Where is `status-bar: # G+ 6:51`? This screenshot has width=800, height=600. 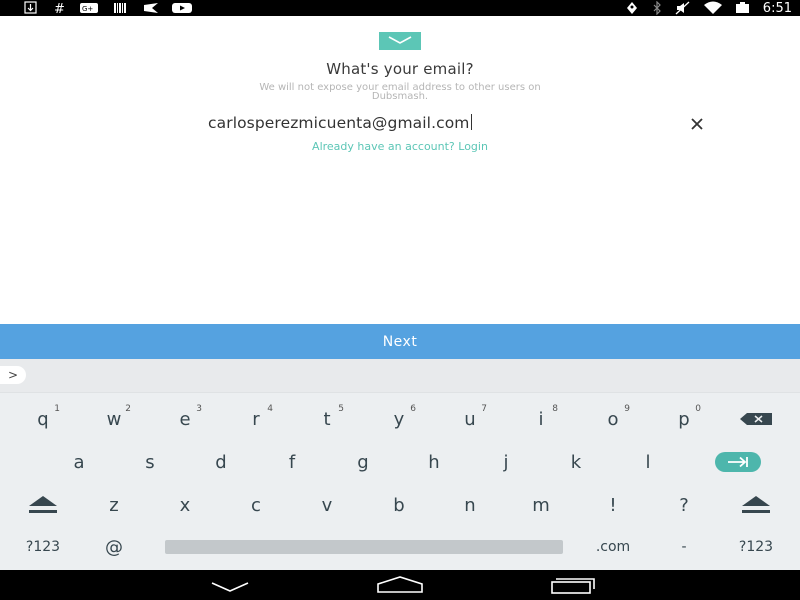
status-bar: # G+ 6:51 is located at coordinates (400, 8).